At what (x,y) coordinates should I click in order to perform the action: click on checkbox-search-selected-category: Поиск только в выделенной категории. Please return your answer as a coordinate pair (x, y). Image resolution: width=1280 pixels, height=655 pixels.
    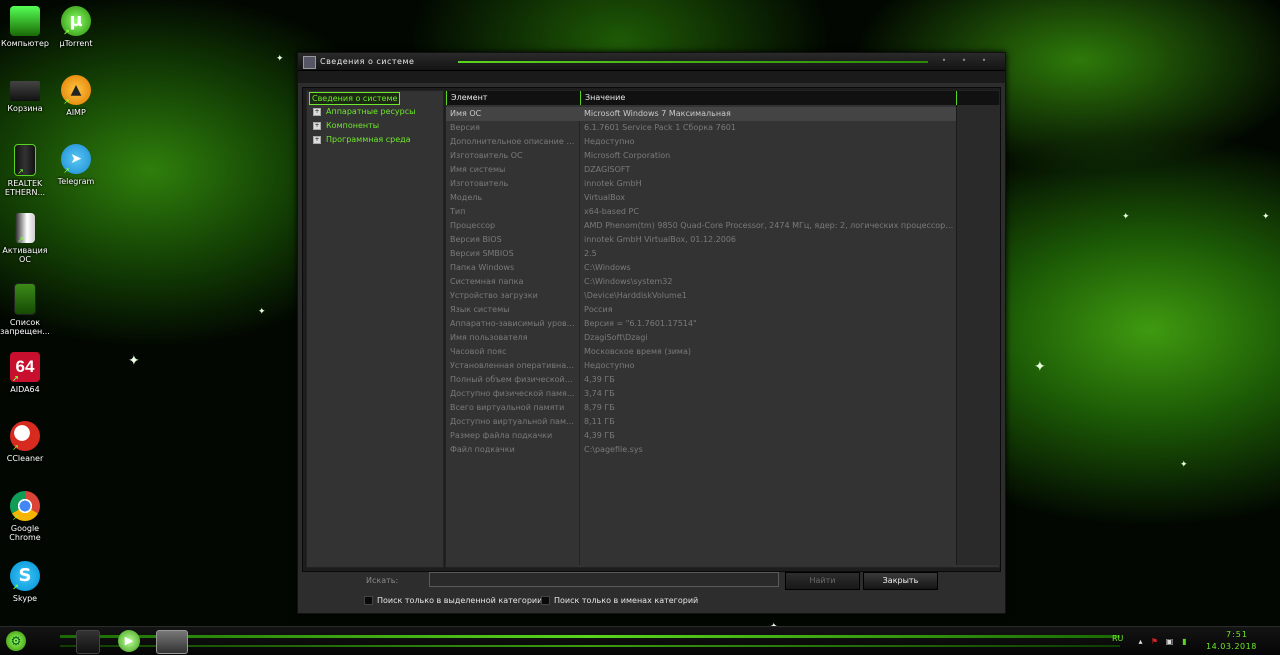
    Looking at the image, I should click on (453, 600).